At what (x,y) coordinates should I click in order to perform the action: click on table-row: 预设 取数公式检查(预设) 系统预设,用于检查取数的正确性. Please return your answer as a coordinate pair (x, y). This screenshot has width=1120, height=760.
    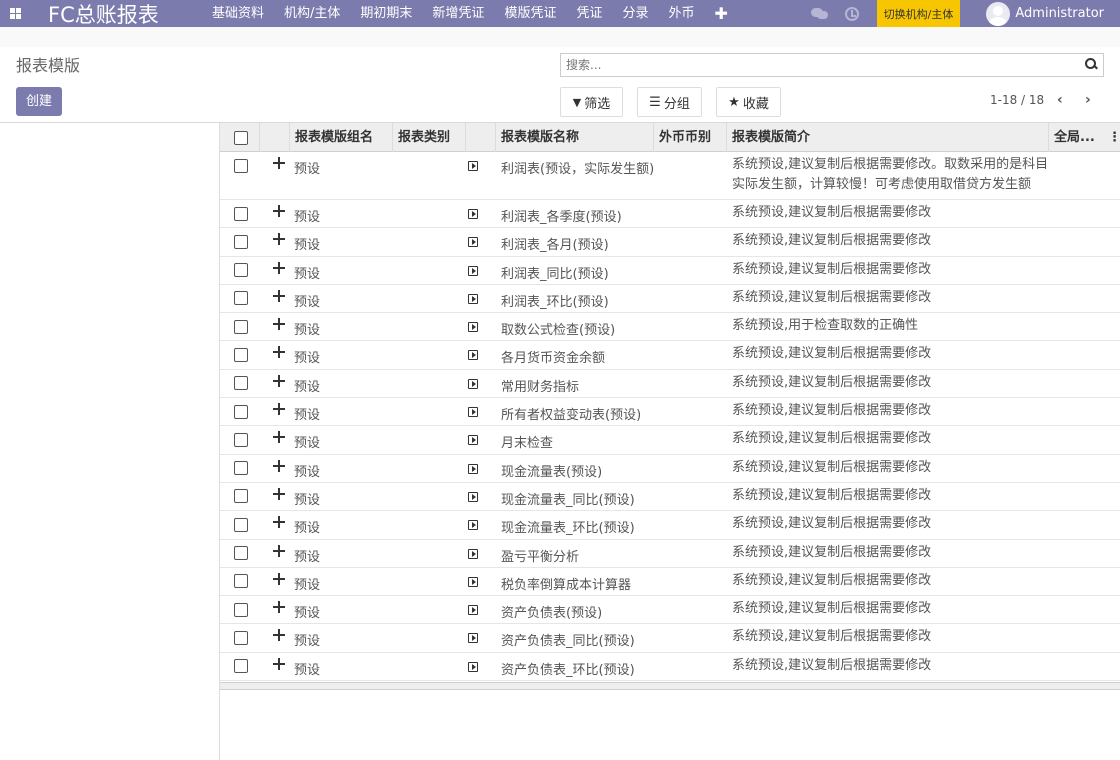
    Looking at the image, I should click on (670, 327).